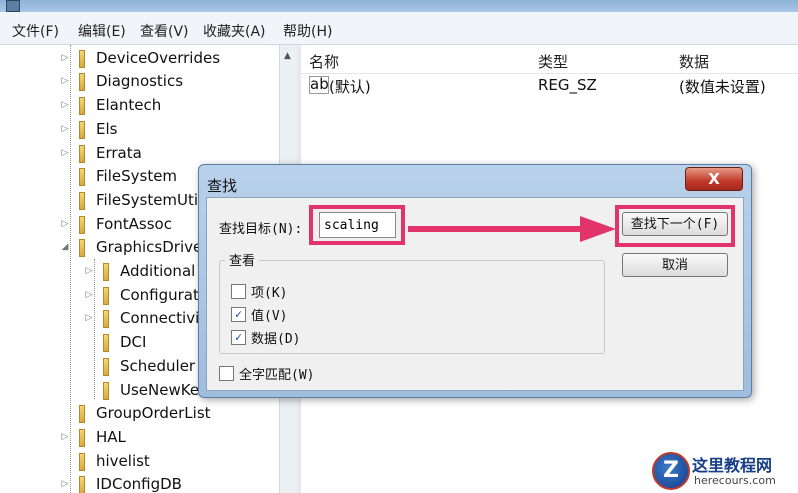 The width and height of the screenshot is (798, 493). I want to click on menu-help: 帮助(H), so click(307, 31).